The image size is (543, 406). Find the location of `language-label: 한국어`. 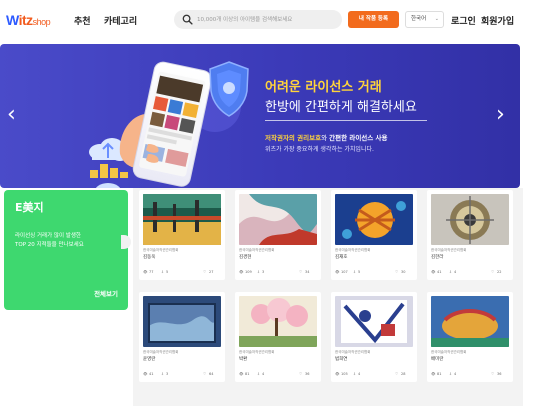

language-label: 한국어 is located at coordinates (419, 19).